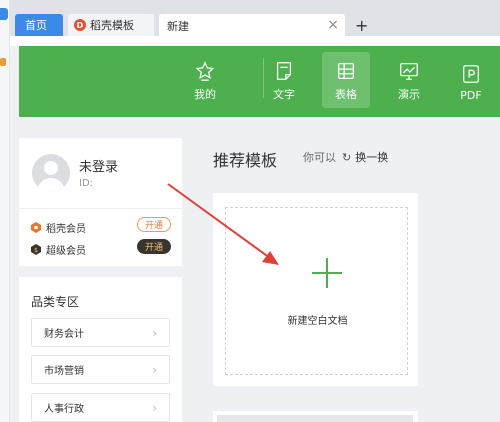 The width and height of the screenshot is (500, 422). I want to click on avatar-head, so click(51, 168).